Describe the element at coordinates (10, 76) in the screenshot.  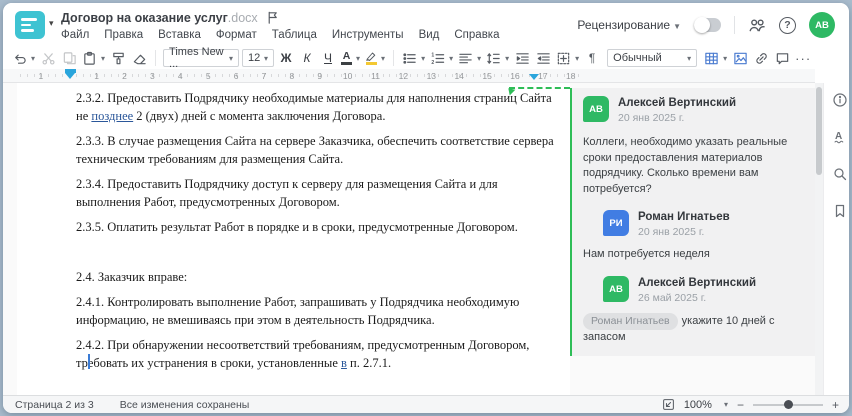
I see `ruler-corner` at that location.